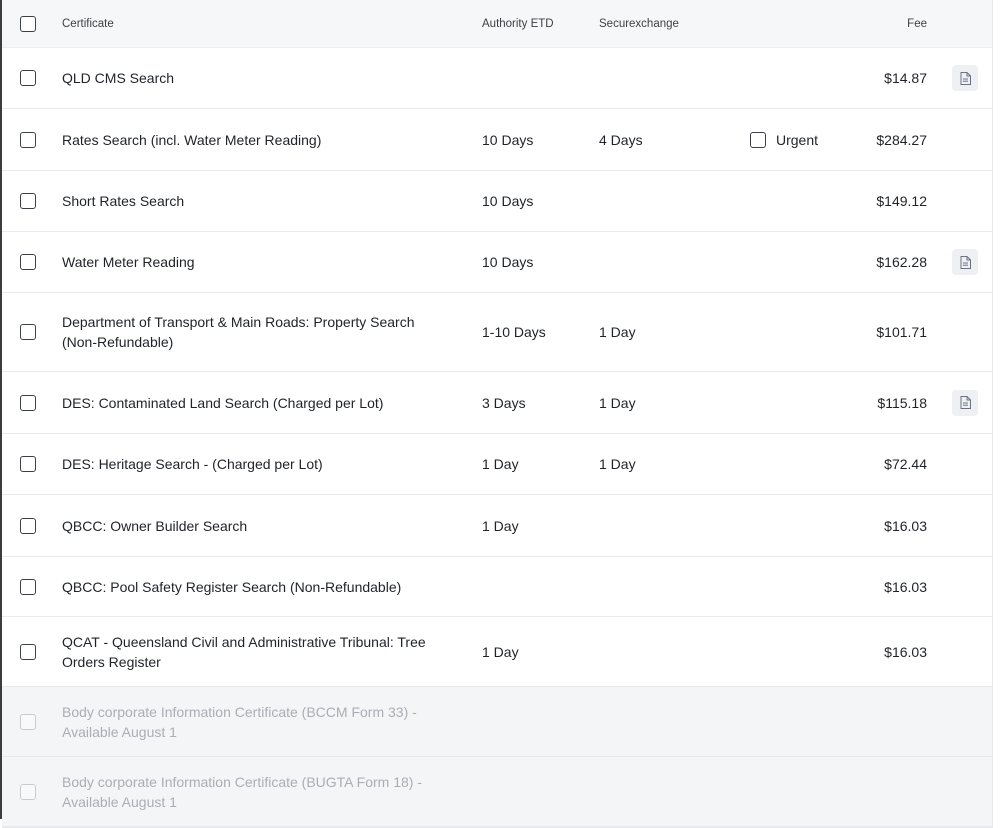 The width and height of the screenshot is (1002, 828). What do you see at coordinates (901, 262) in the screenshot?
I see `fee-amount: $162.28` at bounding box center [901, 262].